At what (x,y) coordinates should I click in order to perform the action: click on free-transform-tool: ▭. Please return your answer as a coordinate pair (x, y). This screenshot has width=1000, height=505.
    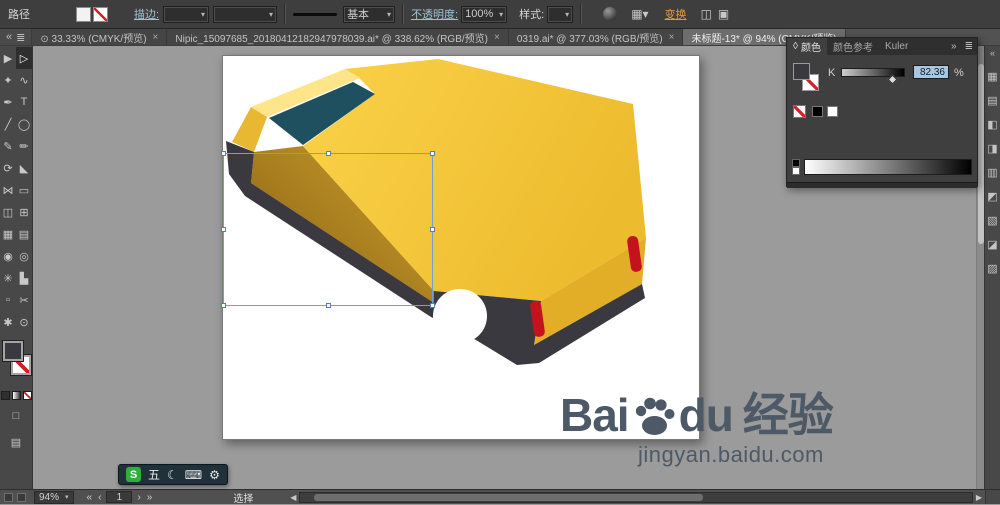
    Looking at the image, I should click on (24, 190).